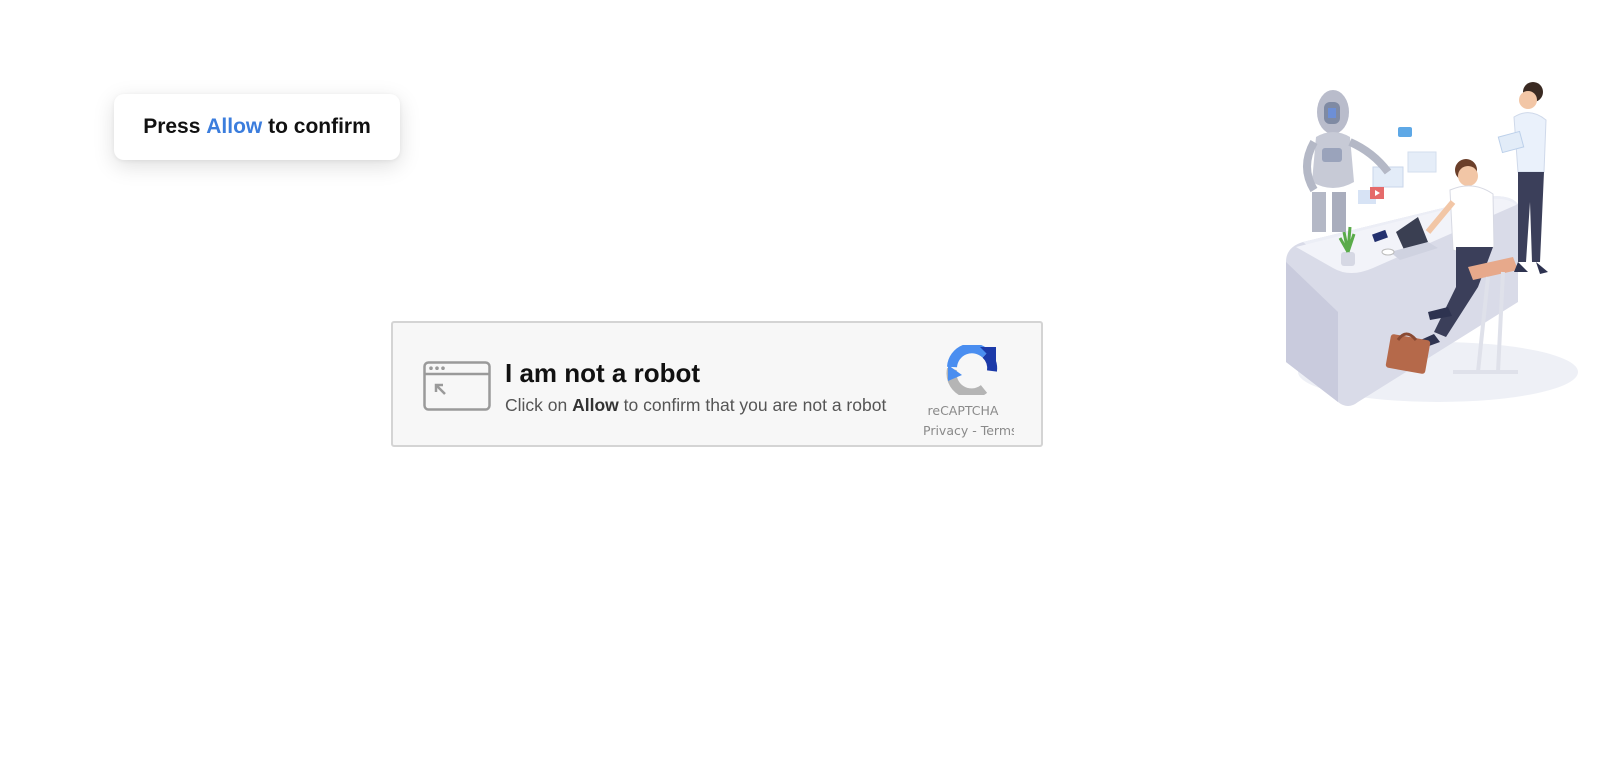 Image resolution: width=1600 pixels, height=768 pixels. I want to click on recaptcha-logo-icon, so click(972, 370).